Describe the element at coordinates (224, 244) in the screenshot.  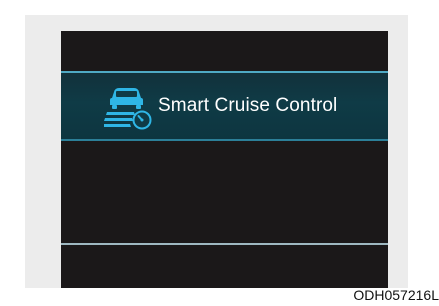
I see `divider-line` at that location.